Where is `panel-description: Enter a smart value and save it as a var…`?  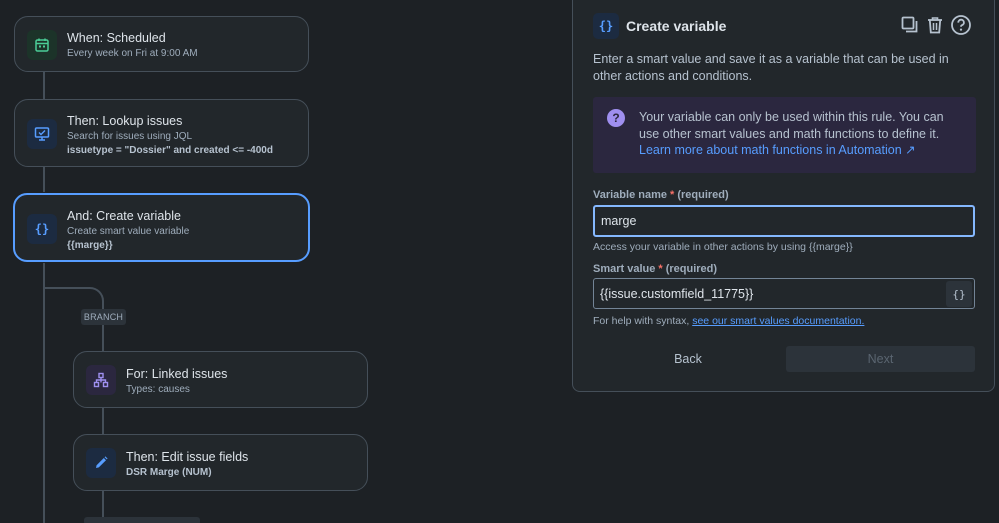
panel-description: Enter a smart value and save it as a var… is located at coordinates (771, 67).